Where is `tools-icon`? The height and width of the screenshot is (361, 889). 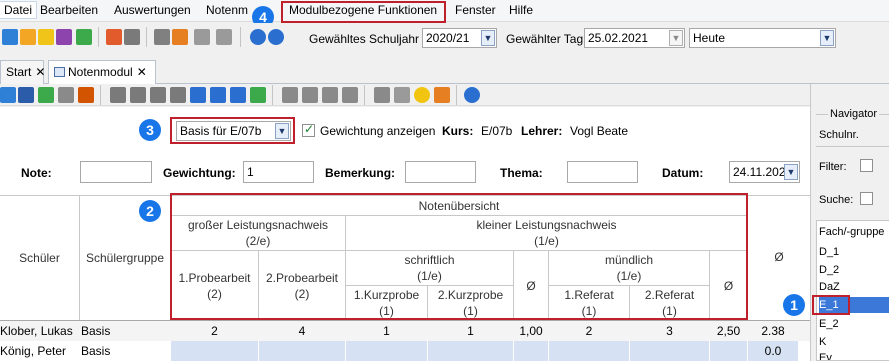 tools-icon is located at coordinates (180, 37).